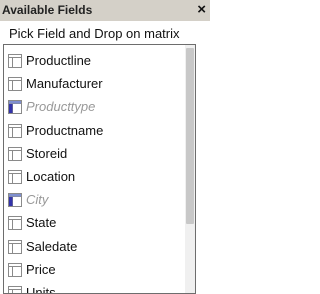  Describe the element at coordinates (64, 83) in the screenshot. I see `field-label: Manufacturer` at that location.